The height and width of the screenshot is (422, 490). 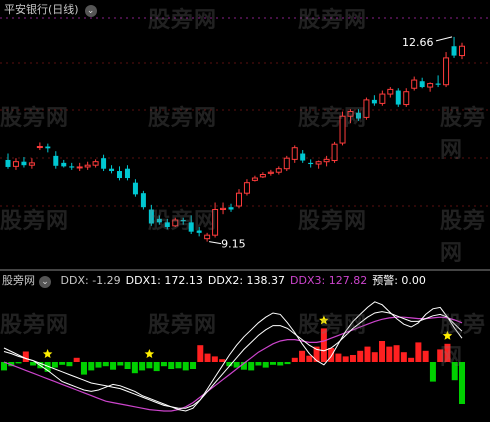 I want to click on readout-value: 0.00, so click(x=413, y=280).